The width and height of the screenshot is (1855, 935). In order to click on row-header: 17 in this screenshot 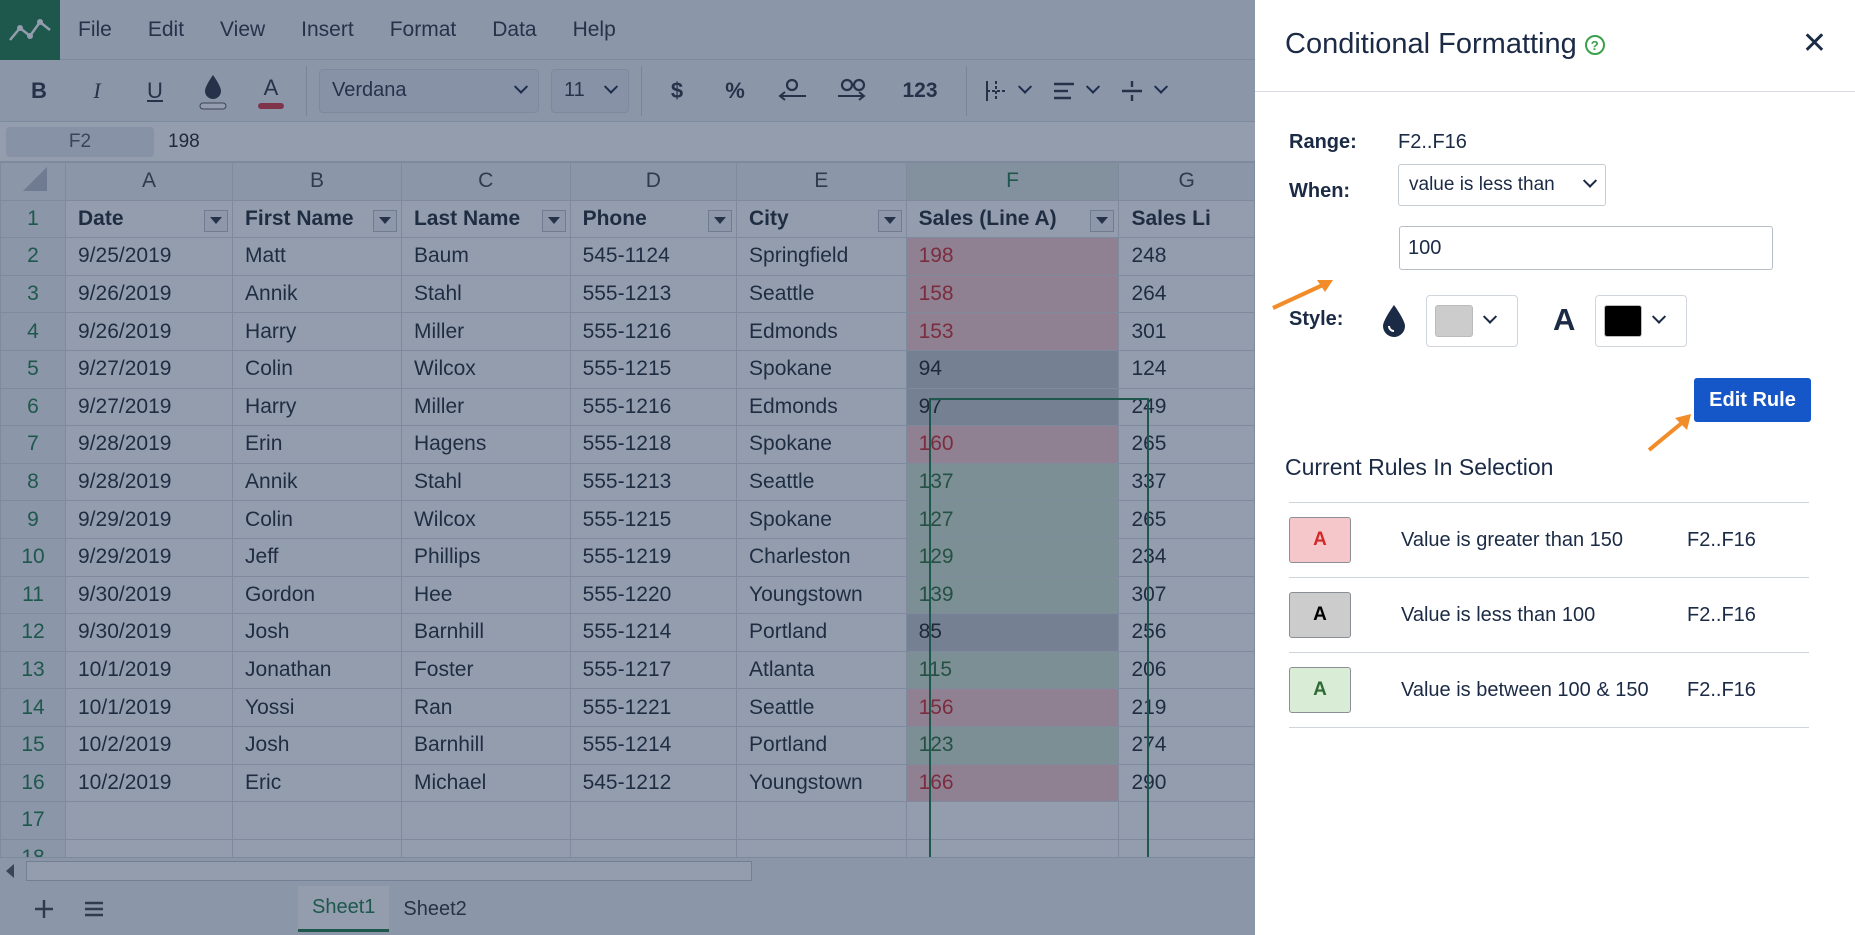, I will do `click(33, 820)`.